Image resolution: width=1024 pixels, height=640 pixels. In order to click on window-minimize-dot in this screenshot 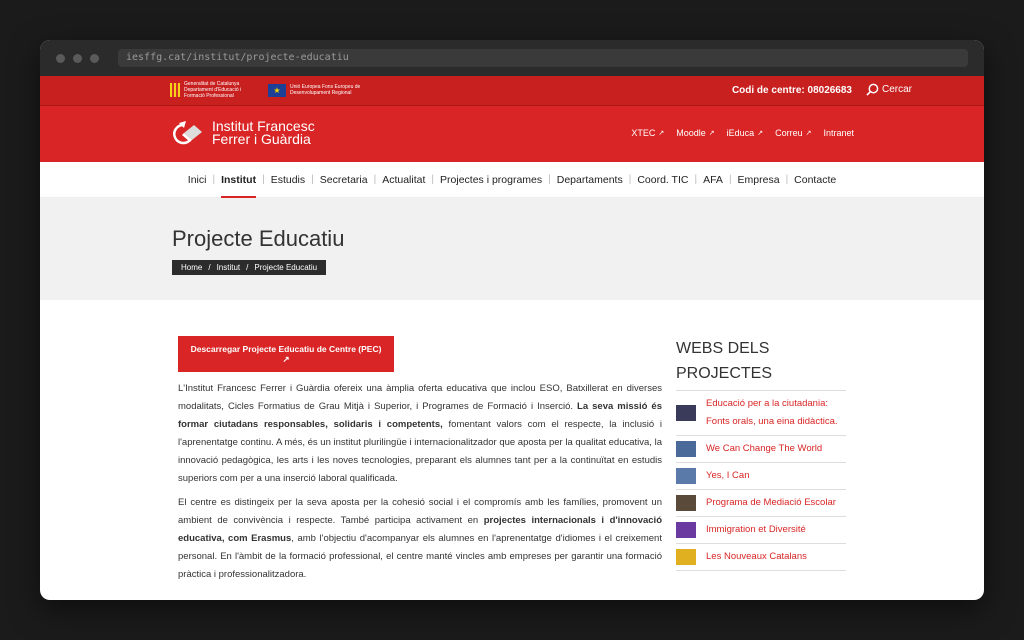, I will do `click(77, 58)`.